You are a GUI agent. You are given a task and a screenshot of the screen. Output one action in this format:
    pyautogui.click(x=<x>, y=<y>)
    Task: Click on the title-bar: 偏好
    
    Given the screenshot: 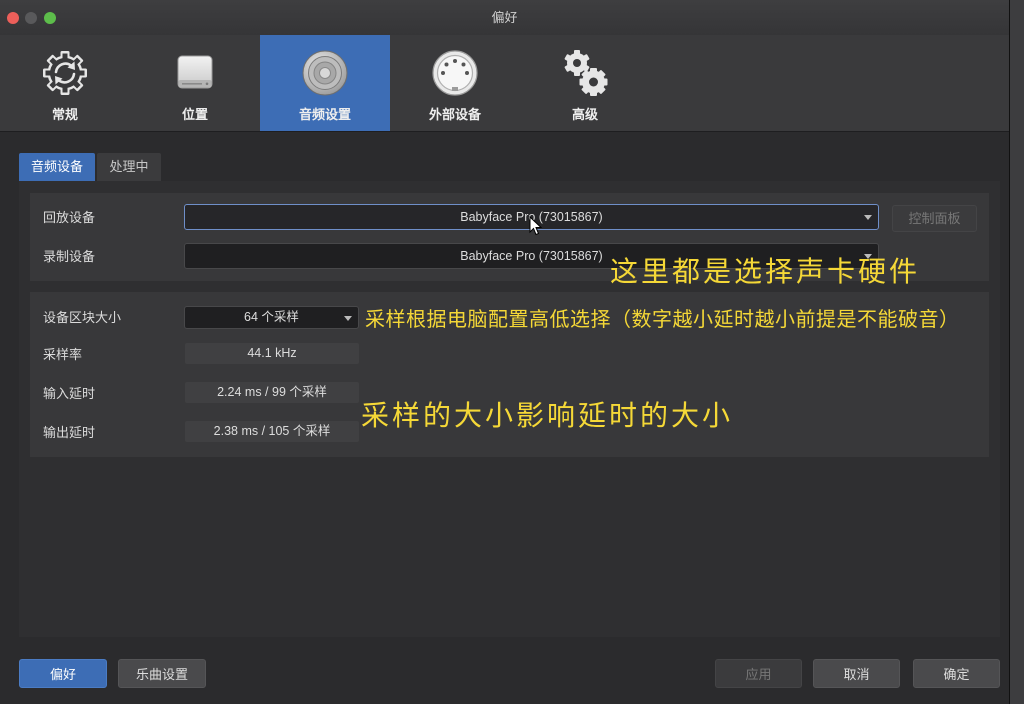 What is the action you would take?
    pyautogui.click(x=504, y=17)
    